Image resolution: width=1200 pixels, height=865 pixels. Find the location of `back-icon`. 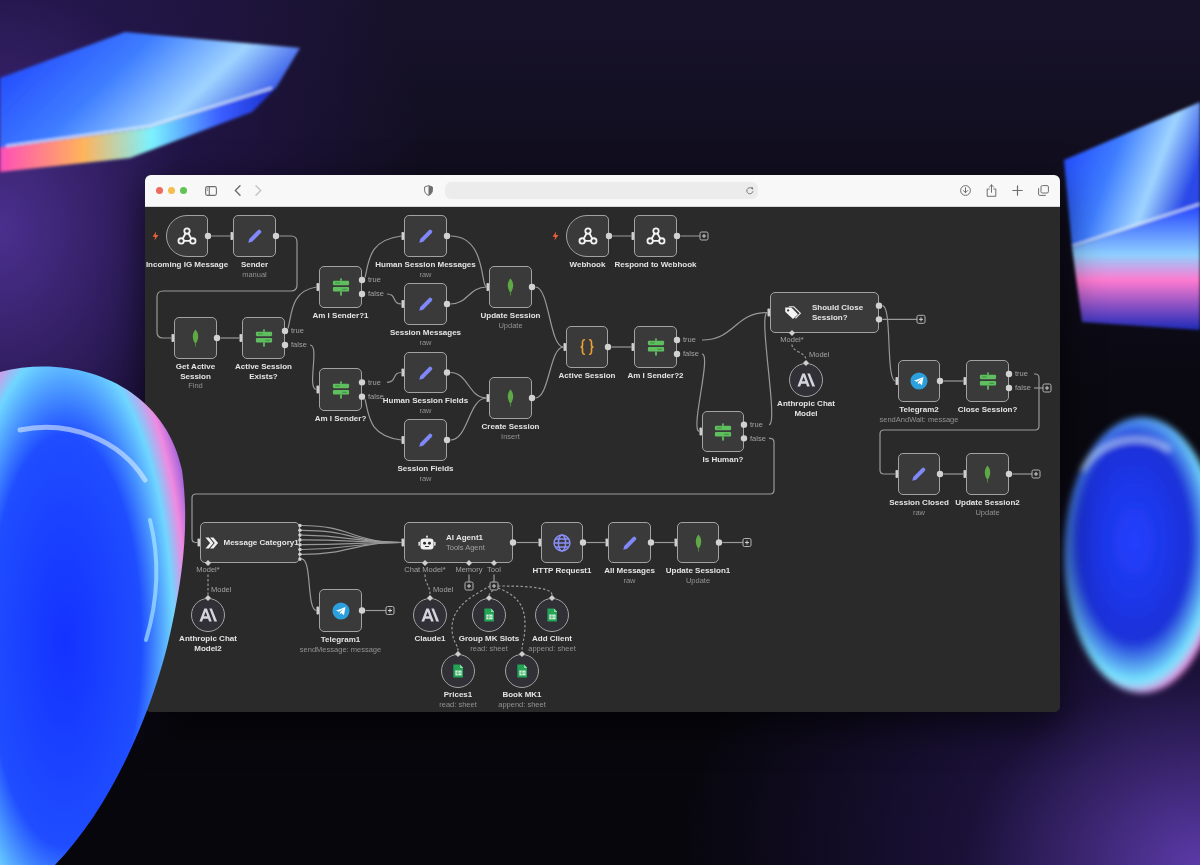

back-icon is located at coordinates (237, 190).